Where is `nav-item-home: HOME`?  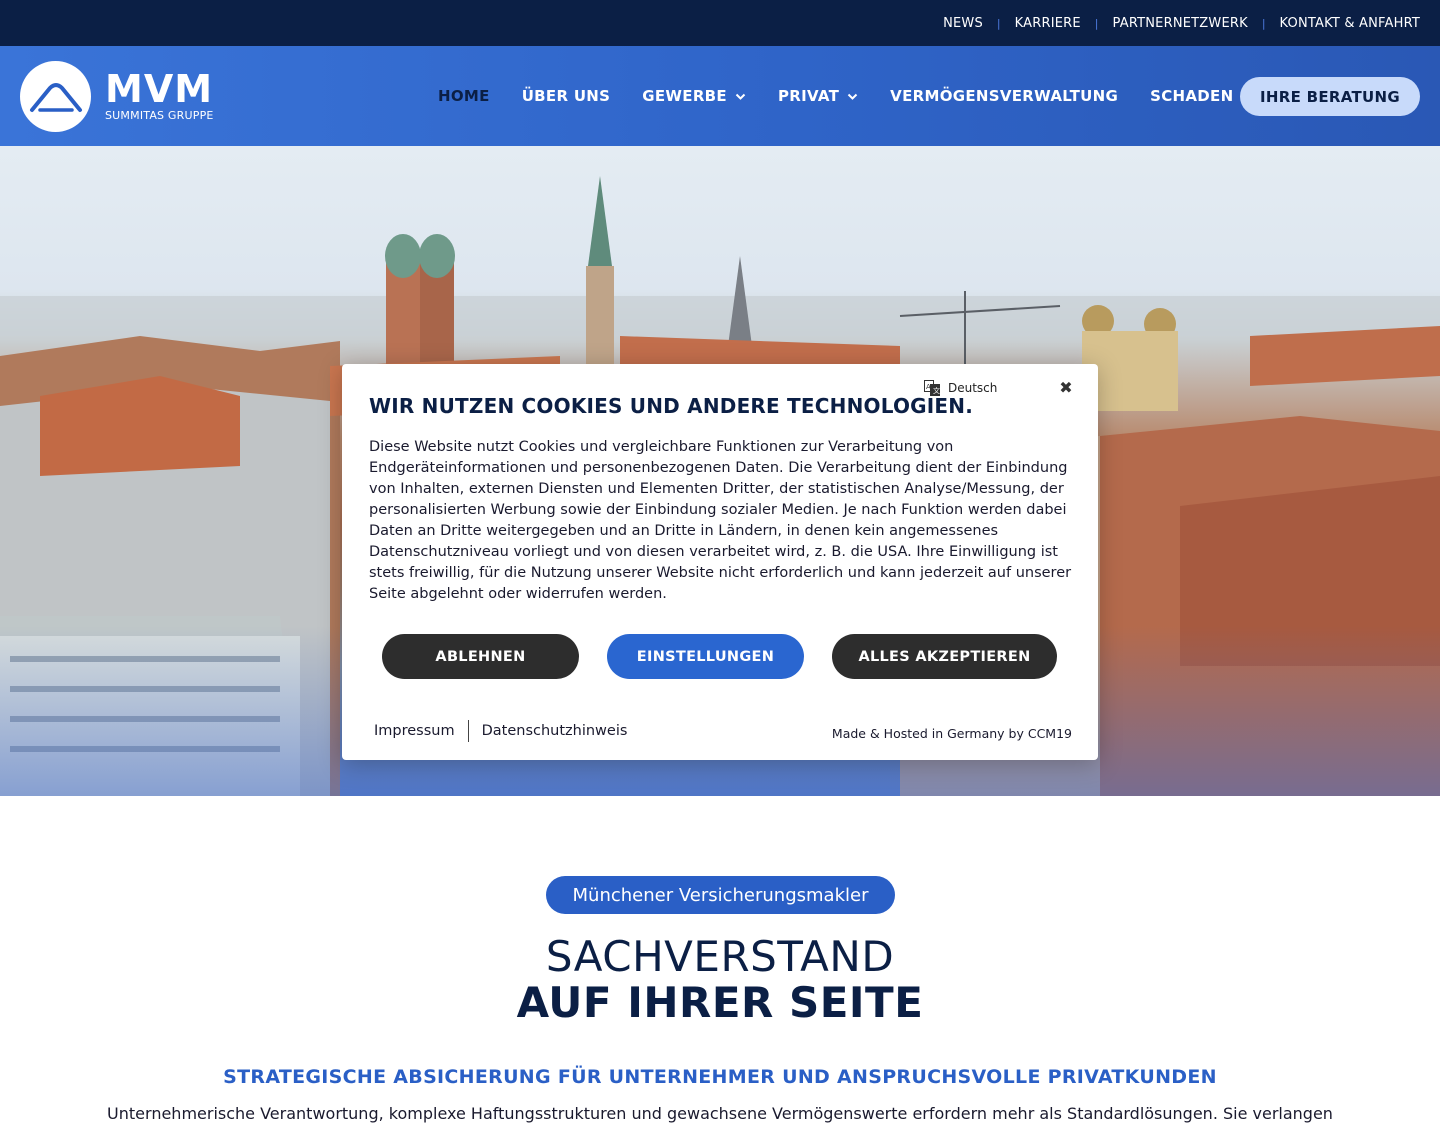
nav-item-home: HOME is located at coordinates (464, 96).